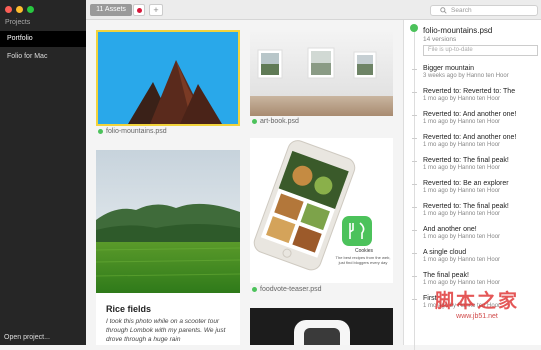  What do you see at coordinates (448, 68) in the screenshot?
I see `history-entry-title: Bigger mountain` at bounding box center [448, 68].